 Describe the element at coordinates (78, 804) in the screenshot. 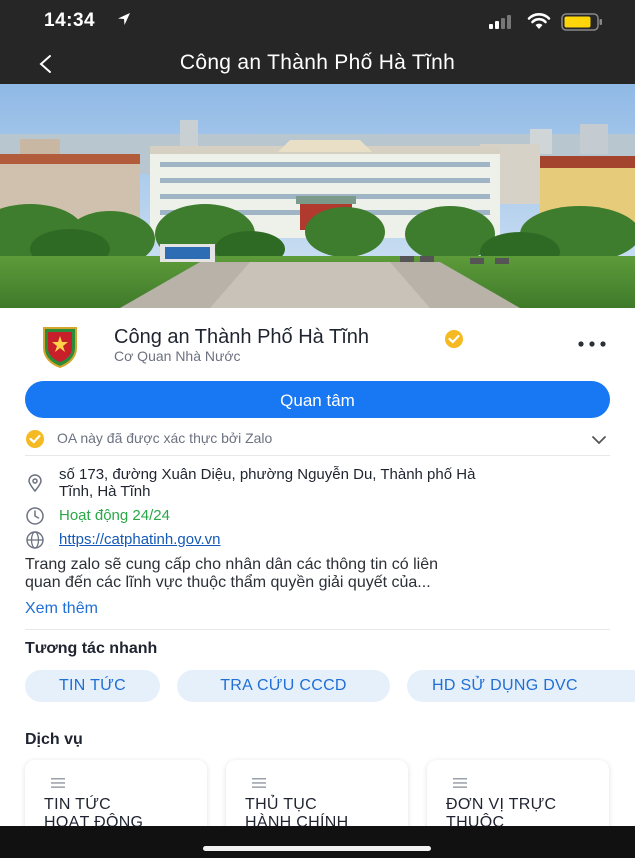

I see `service-card-line-1: TIN TỨC` at that location.